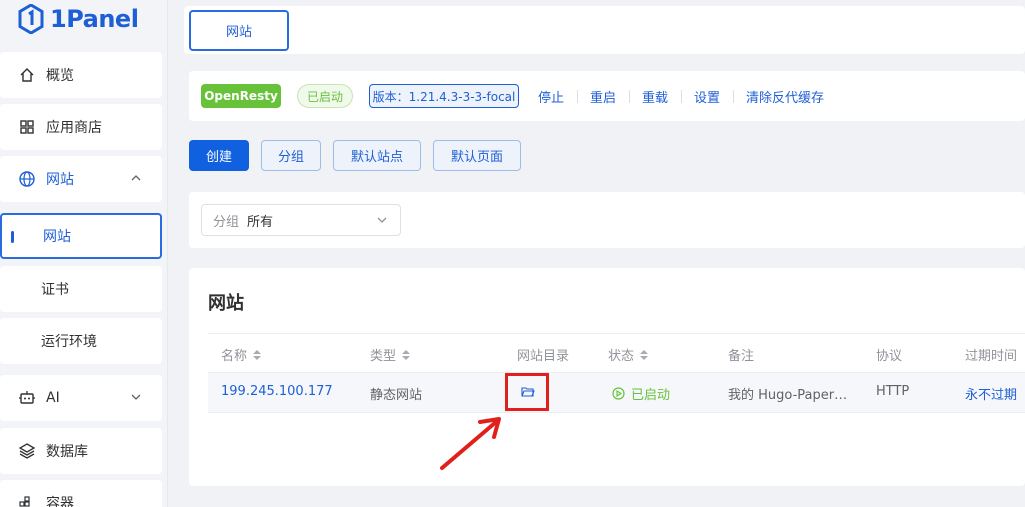  I want to click on sidebar-item-database: 数据库, so click(81, 451).